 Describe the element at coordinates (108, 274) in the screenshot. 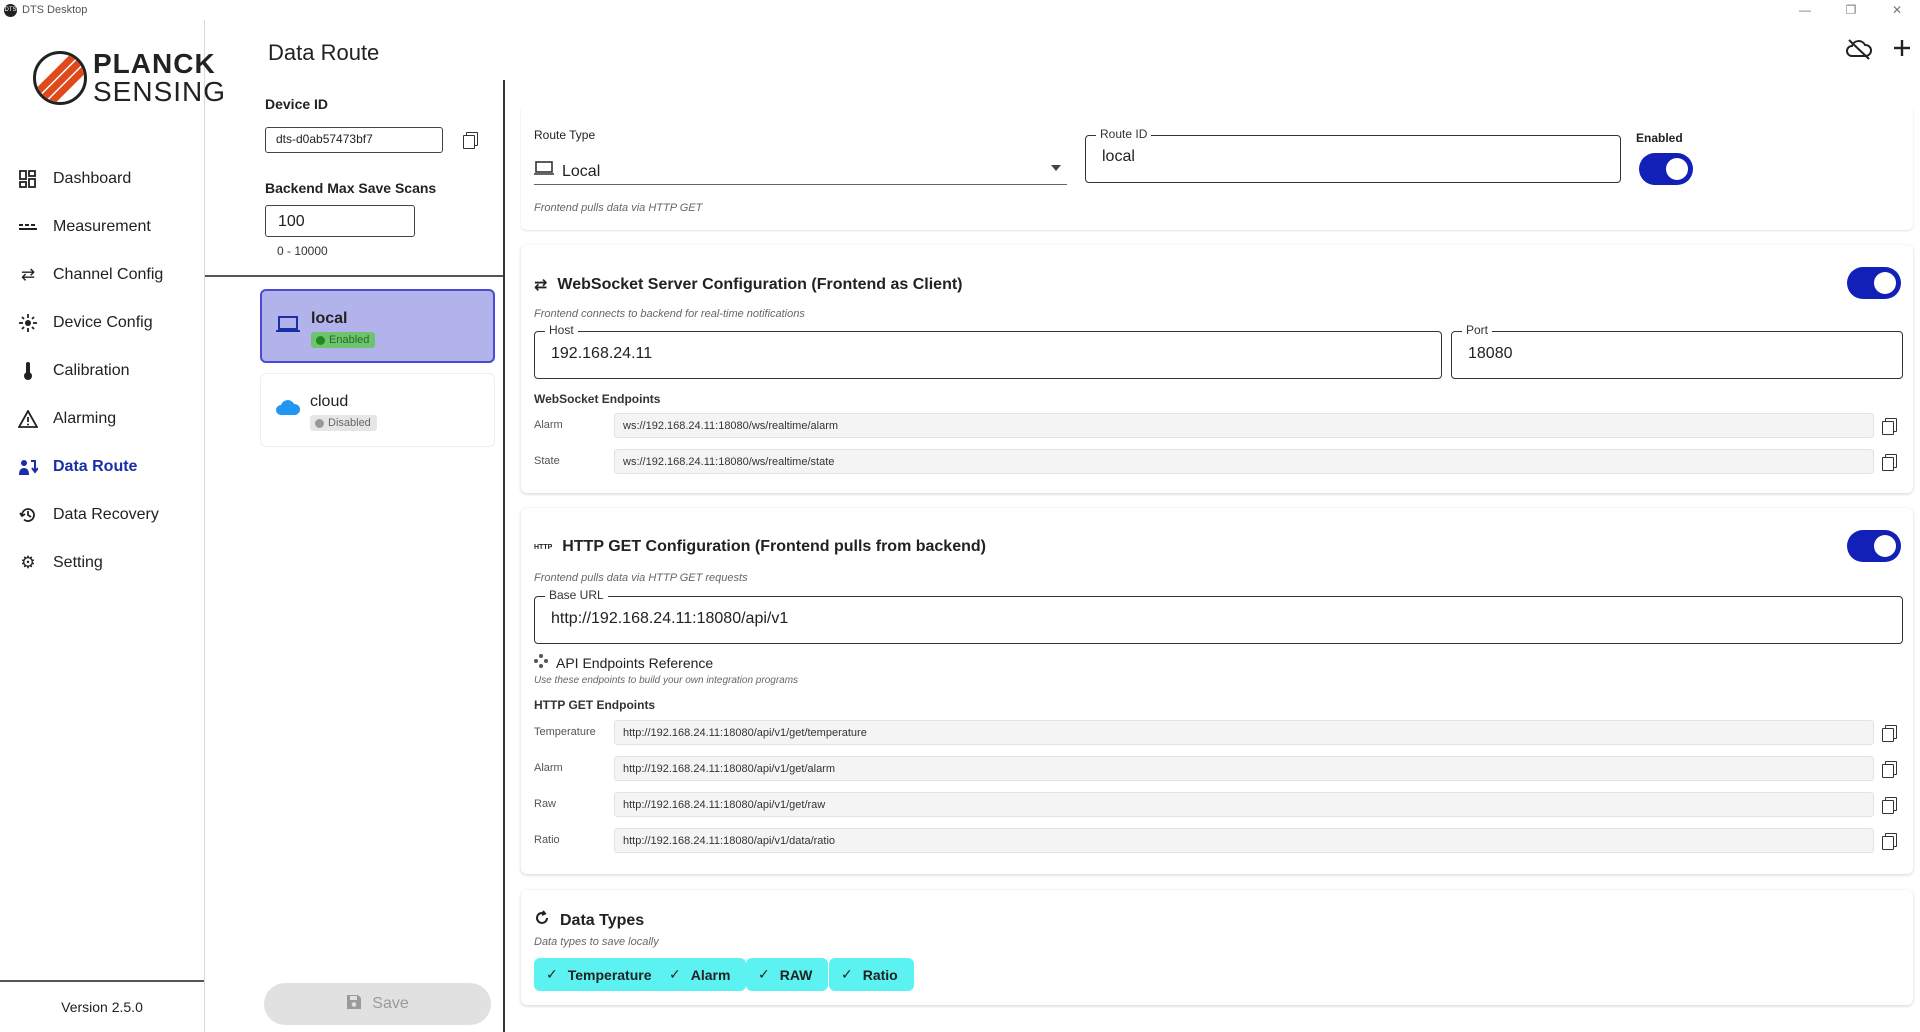

I see `sidebar-item-label: Channel Config` at that location.